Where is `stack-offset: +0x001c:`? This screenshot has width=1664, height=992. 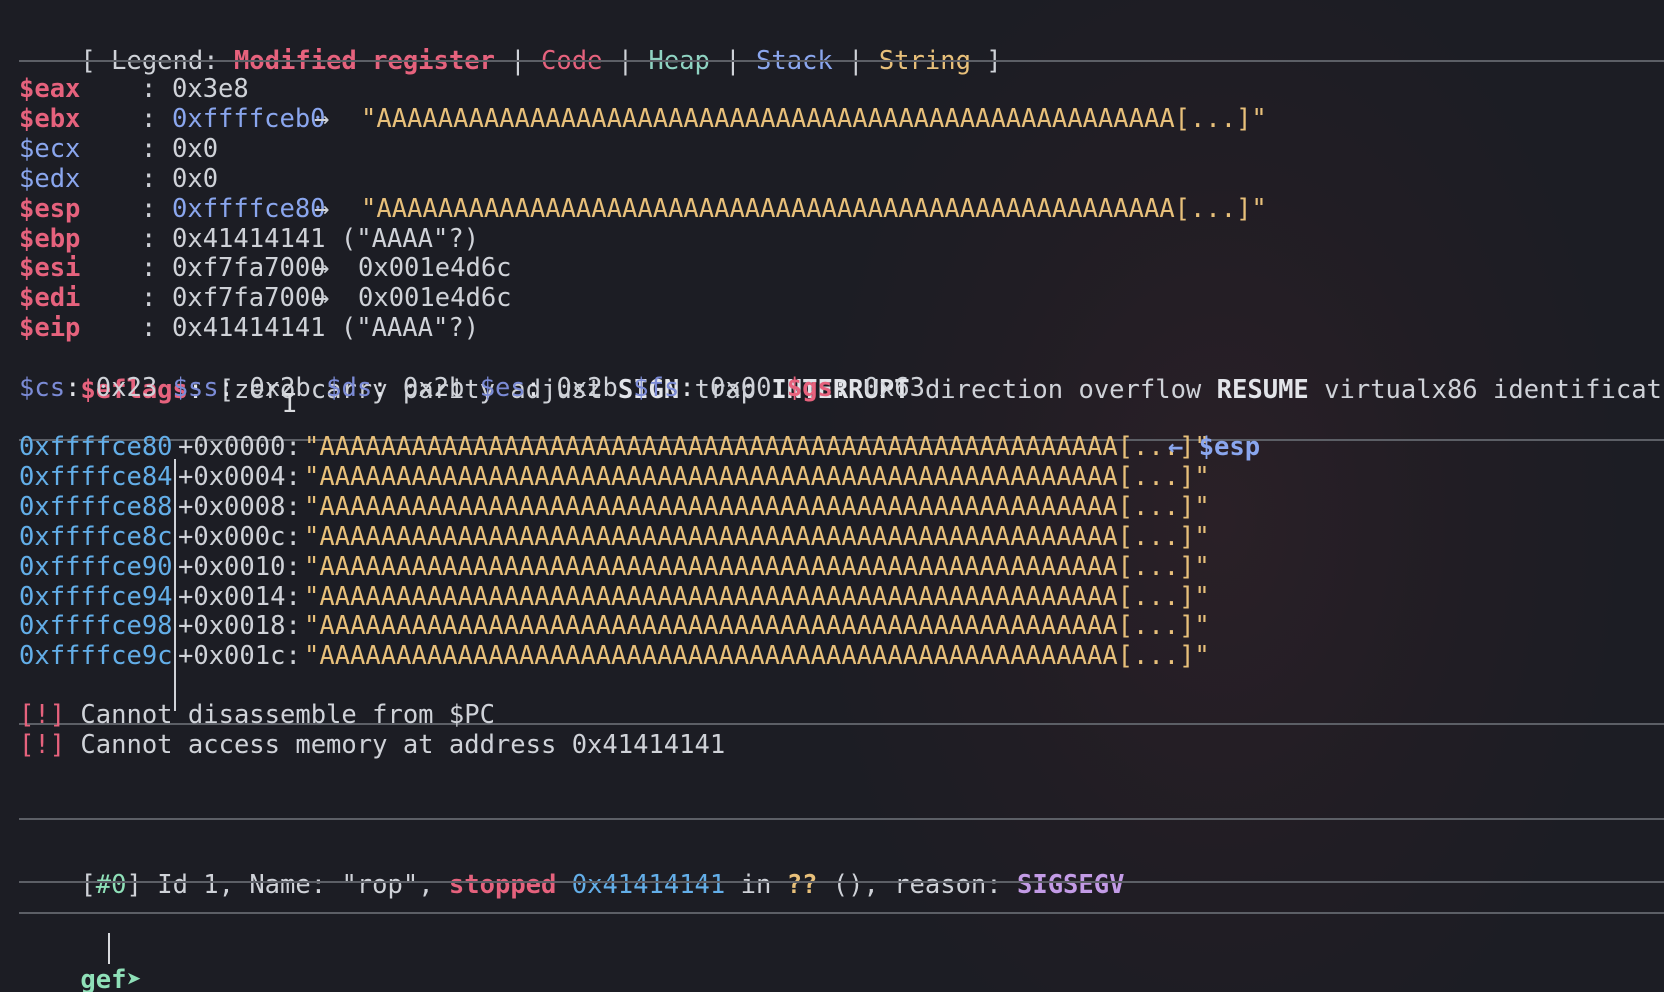 stack-offset: +0x001c: is located at coordinates (239, 656).